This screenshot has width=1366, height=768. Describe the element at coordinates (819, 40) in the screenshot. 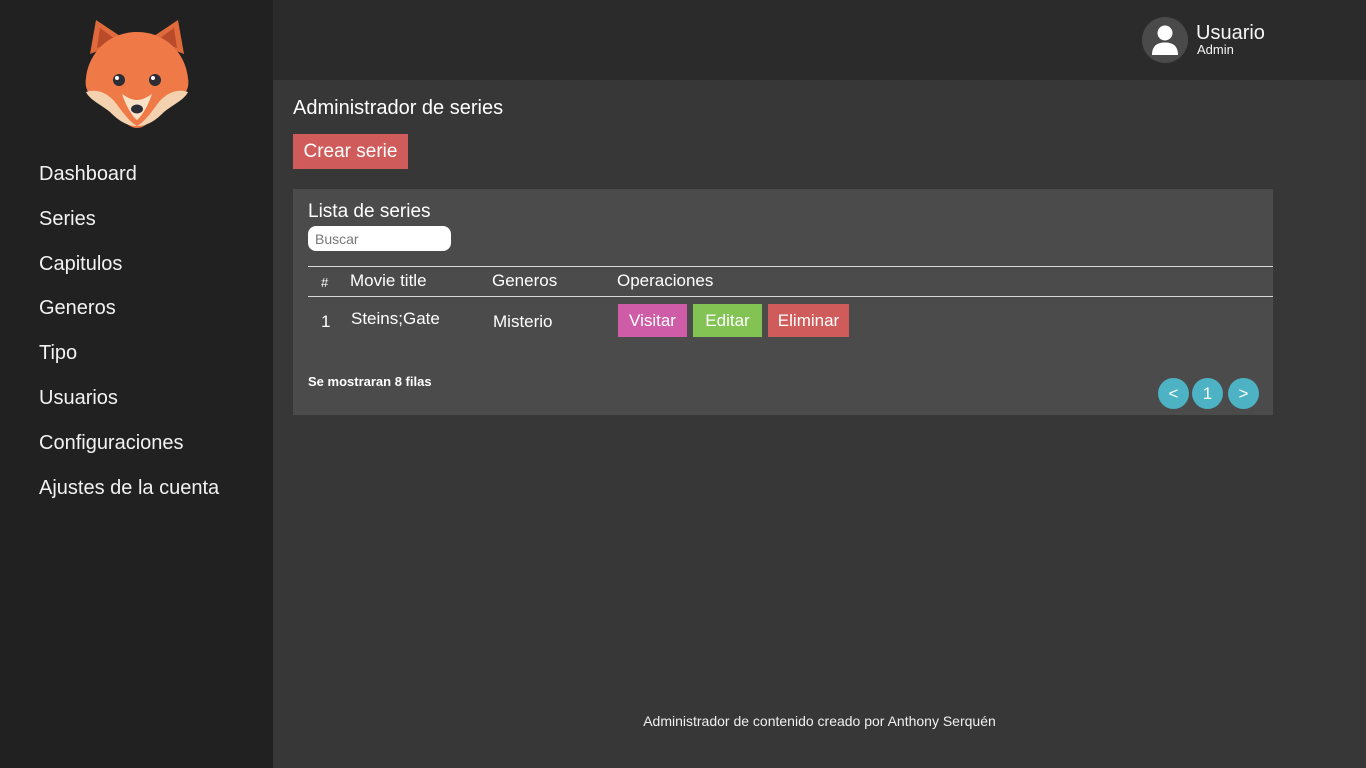

I see `topbar: Usuario Admin` at that location.